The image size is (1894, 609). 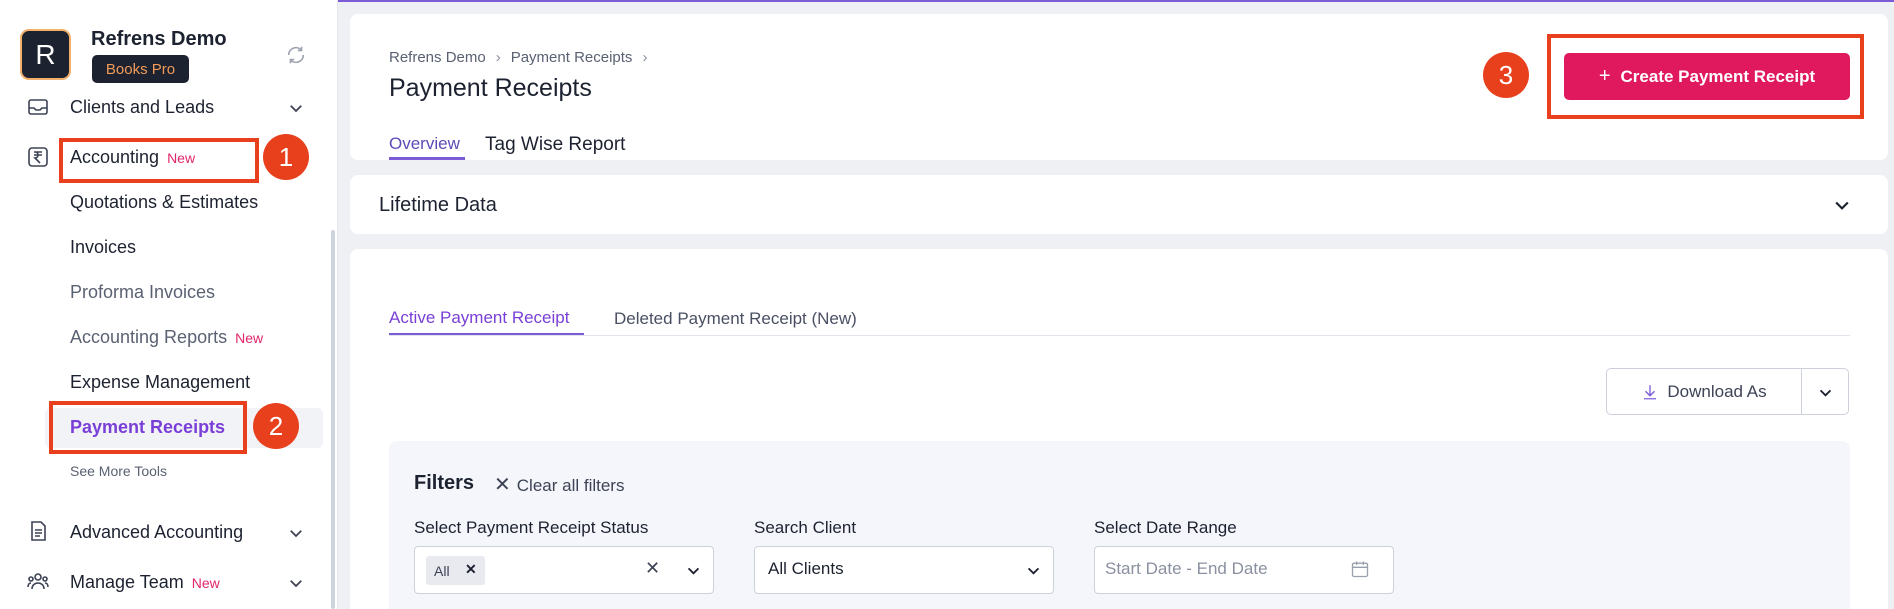 What do you see at coordinates (103, 247) in the screenshot?
I see `sidebar-item-invoices: Invoices` at bounding box center [103, 247].